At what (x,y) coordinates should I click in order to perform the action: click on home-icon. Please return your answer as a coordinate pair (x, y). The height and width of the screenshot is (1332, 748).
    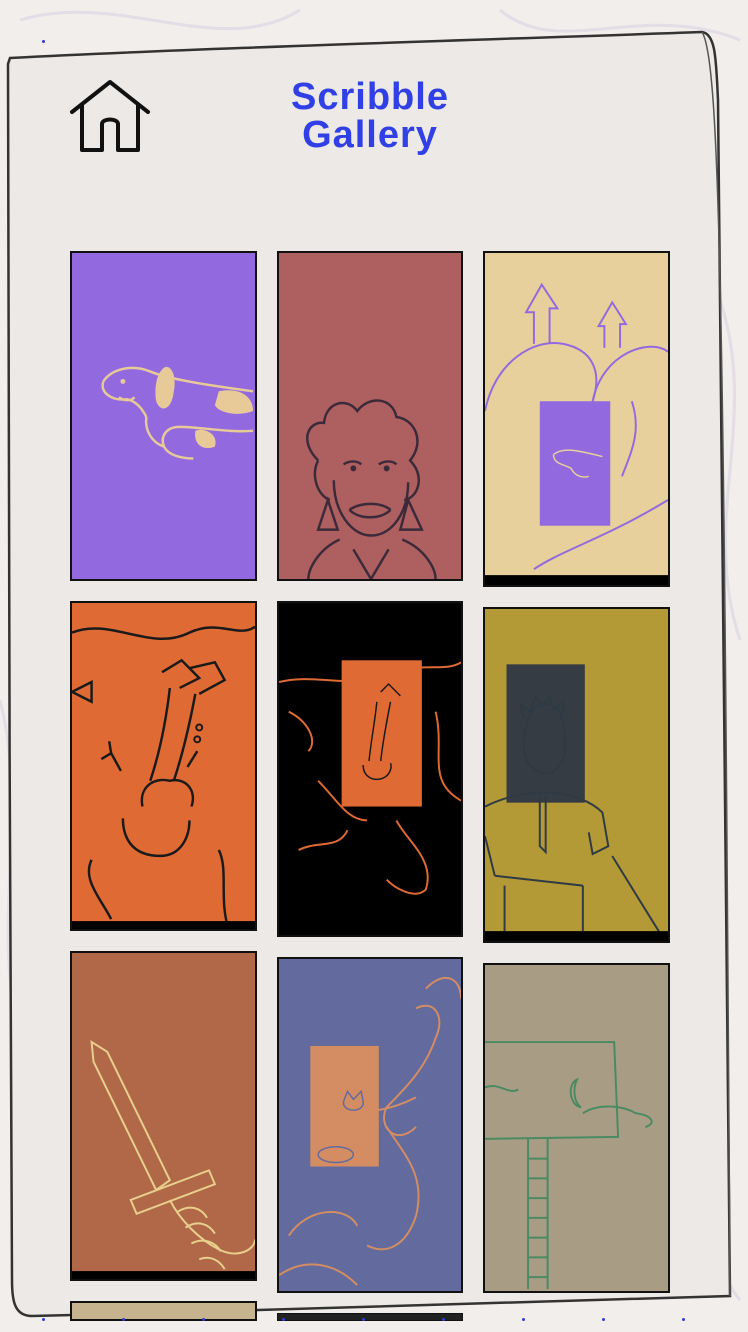
    Looking at the image, I should click on (110, 116).